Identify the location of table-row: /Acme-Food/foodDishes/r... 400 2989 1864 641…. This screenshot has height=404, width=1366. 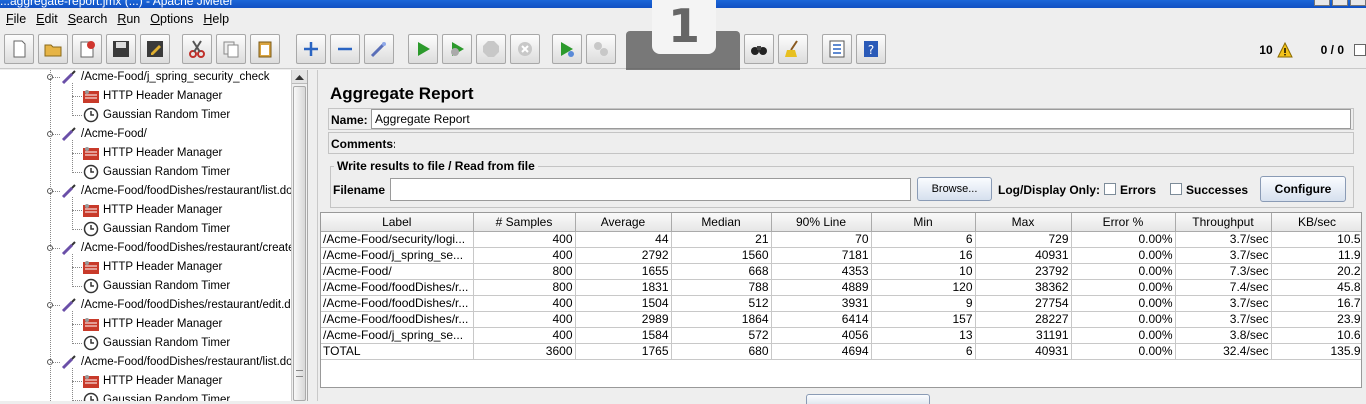
(841, 319).